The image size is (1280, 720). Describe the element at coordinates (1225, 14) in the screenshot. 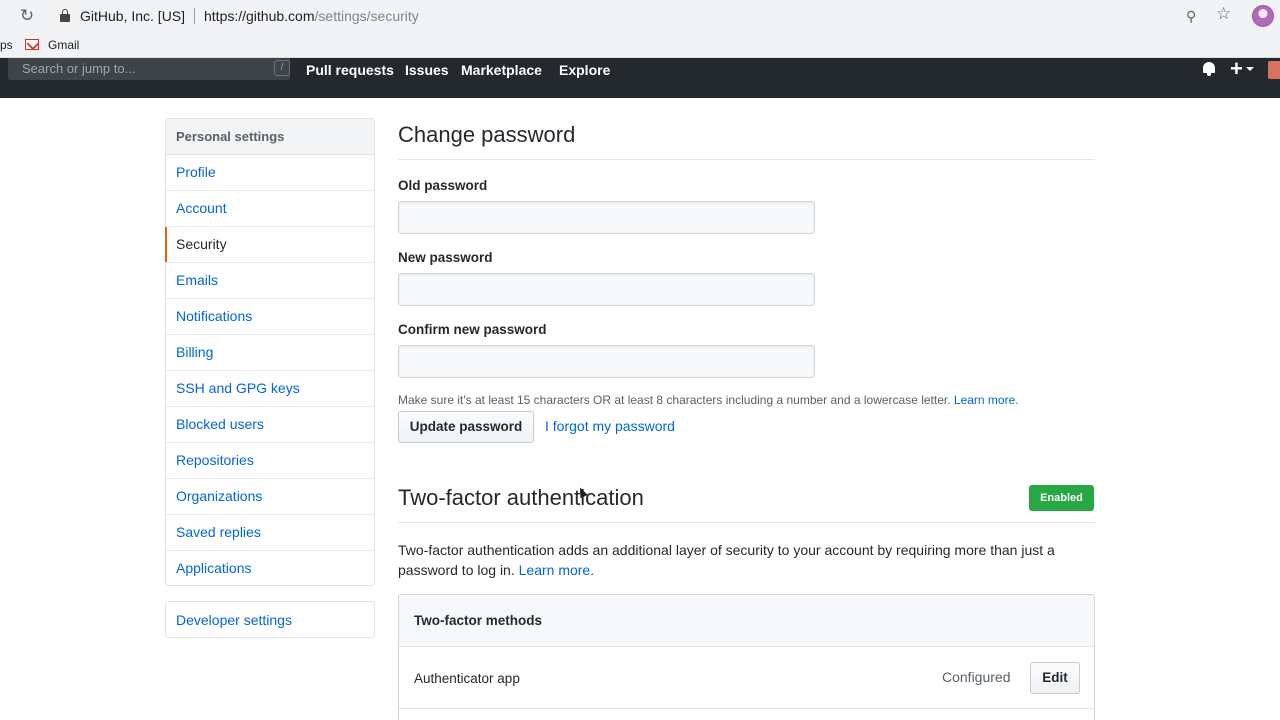

I see `star-icon: ☆` at that location.